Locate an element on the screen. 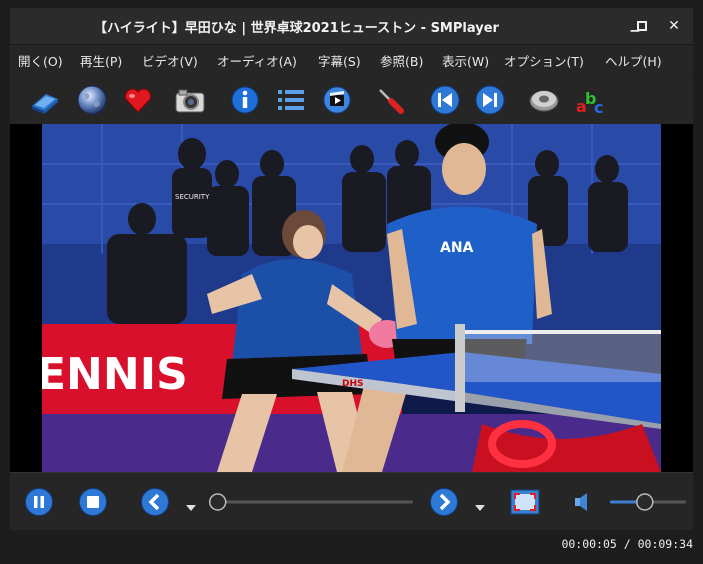  open-url-button is located at coordinates (92, 100).